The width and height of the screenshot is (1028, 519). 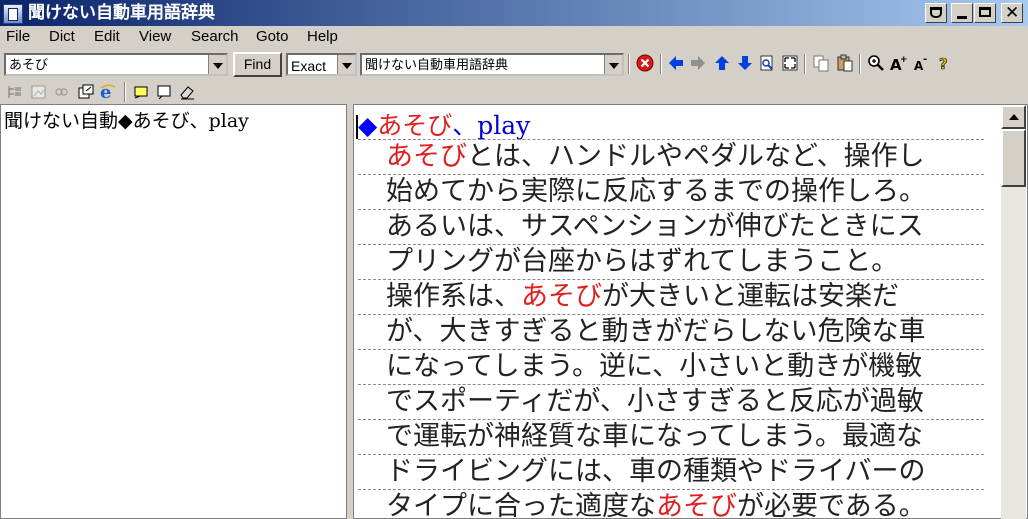 What do you see at coordinates (613, 64) in the screenshot?
I see `dictionary-arrow` at bounding box center [613, 64].